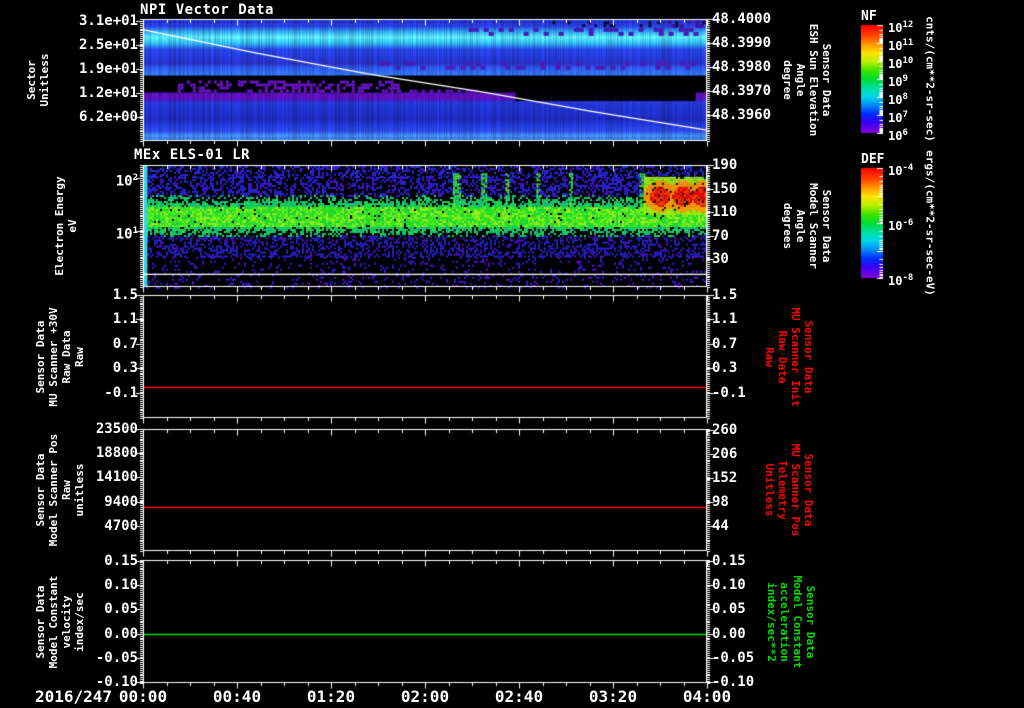 The width and height of the screenshot is (1024, 708). Describe the element at coordinates (720, 259) in the screenshot. I see `right-axis-tick-label: 30` at that location.